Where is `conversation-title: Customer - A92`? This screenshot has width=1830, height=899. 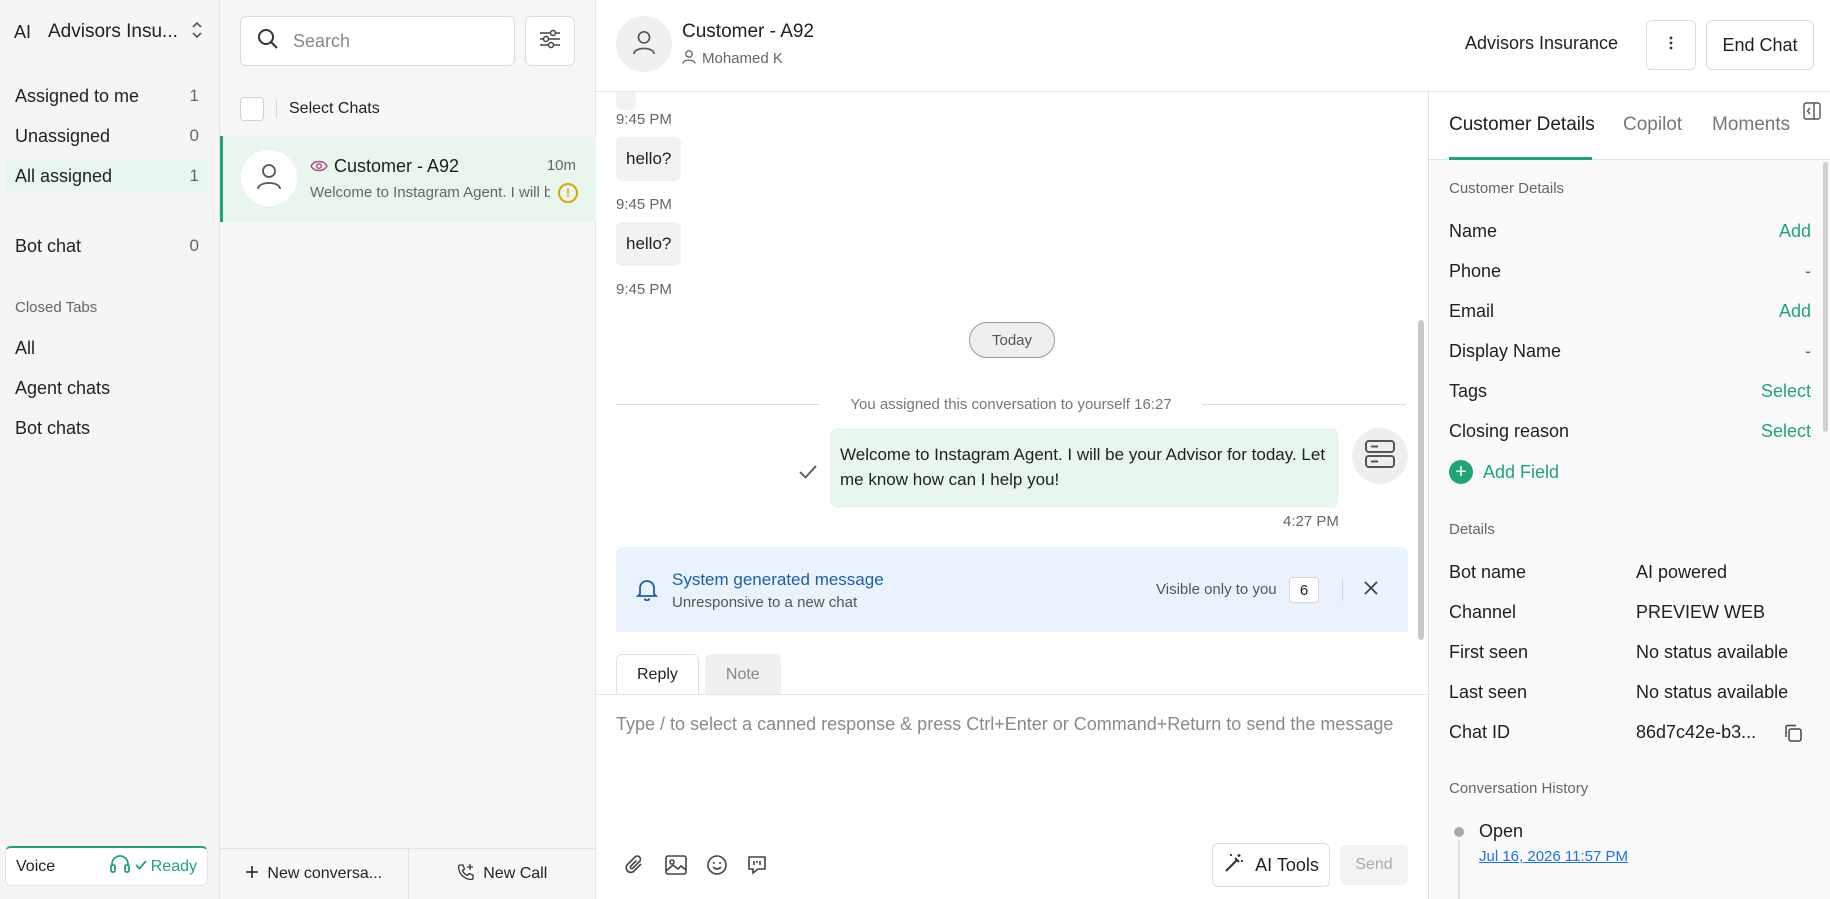 conversation-title: Customer - A92 is located at coordinates (748, 31).